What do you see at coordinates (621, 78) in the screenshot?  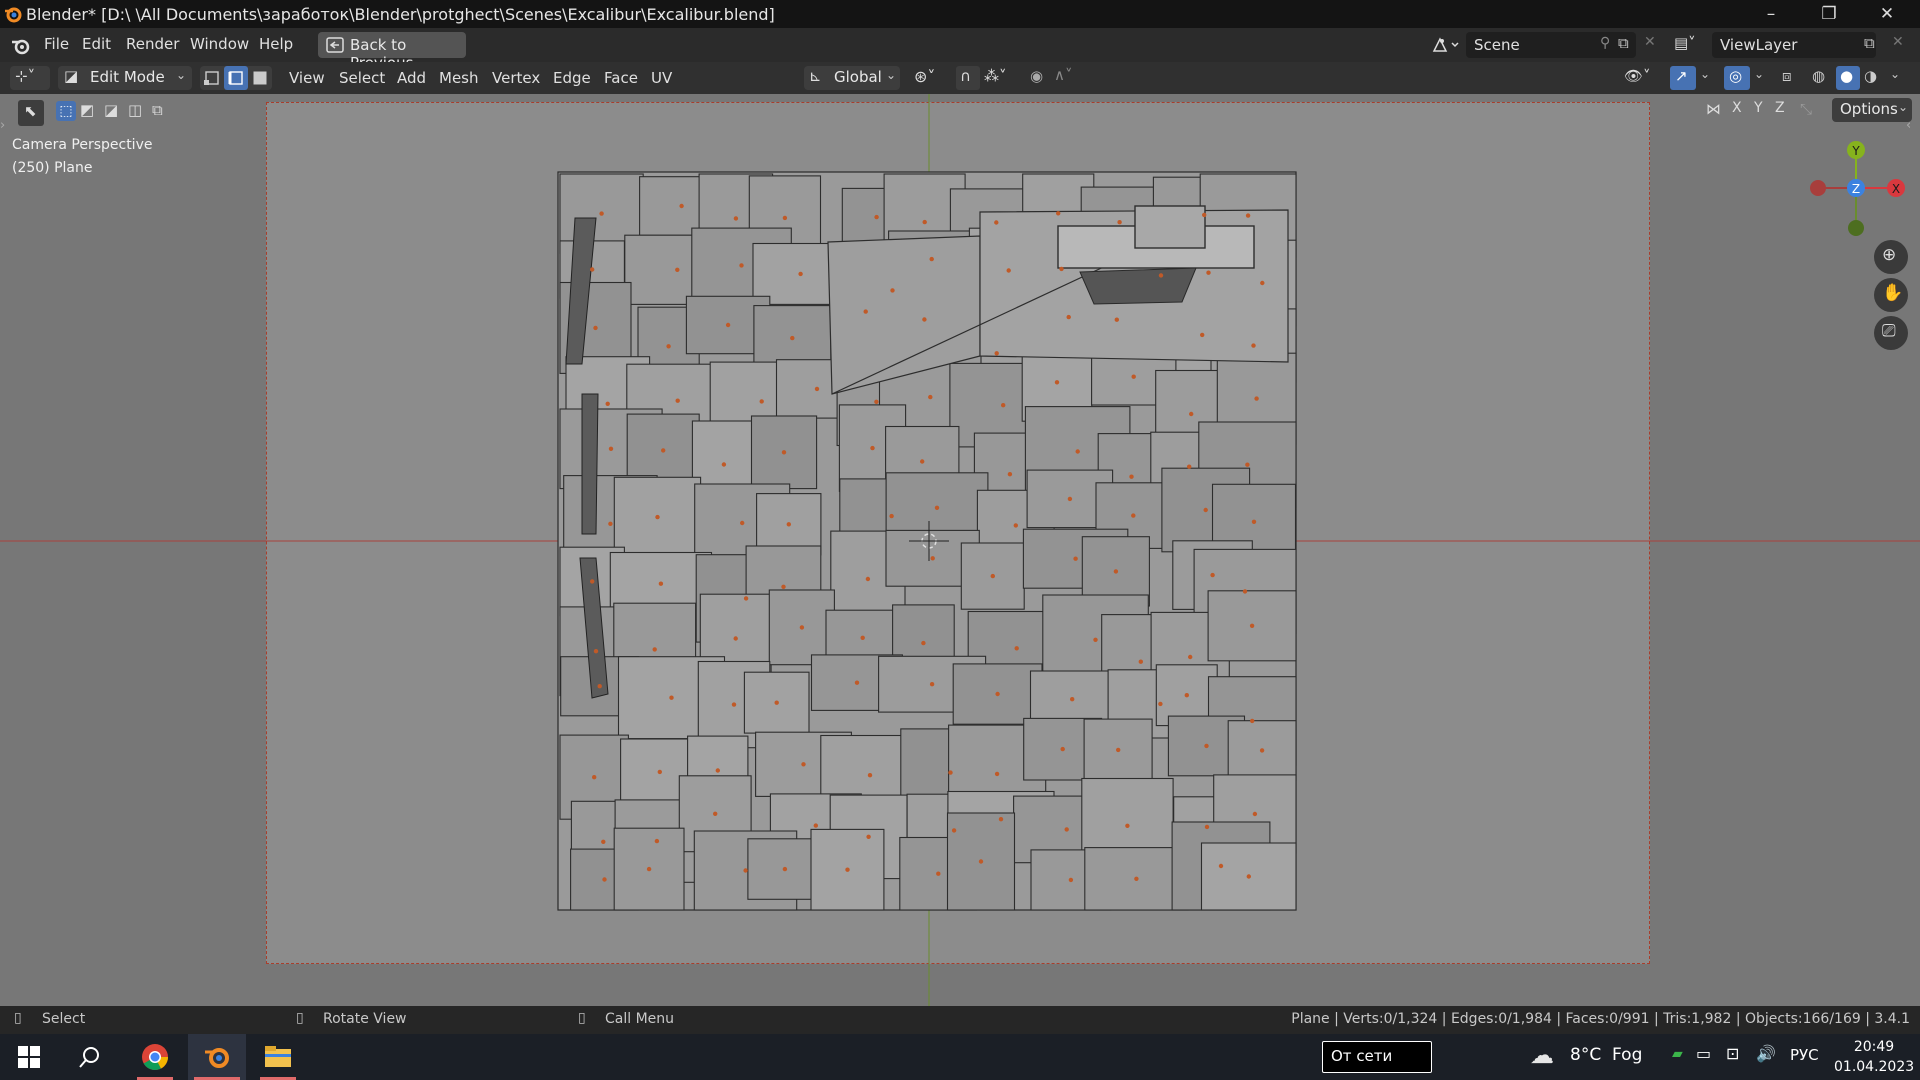 I see `menu-face: Face` at bounding box center [621, 78].